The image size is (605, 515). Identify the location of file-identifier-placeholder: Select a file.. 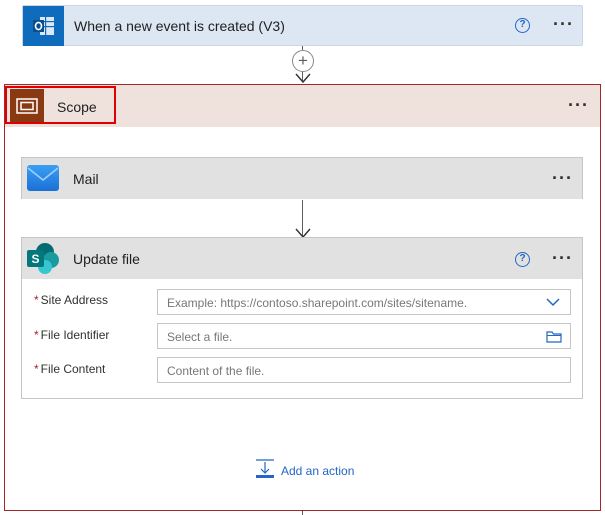
(200, 337).